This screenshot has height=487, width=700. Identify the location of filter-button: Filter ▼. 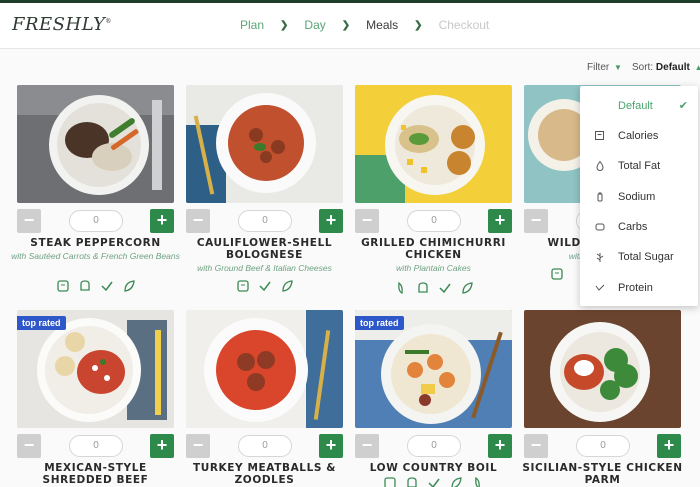
(604, 67).